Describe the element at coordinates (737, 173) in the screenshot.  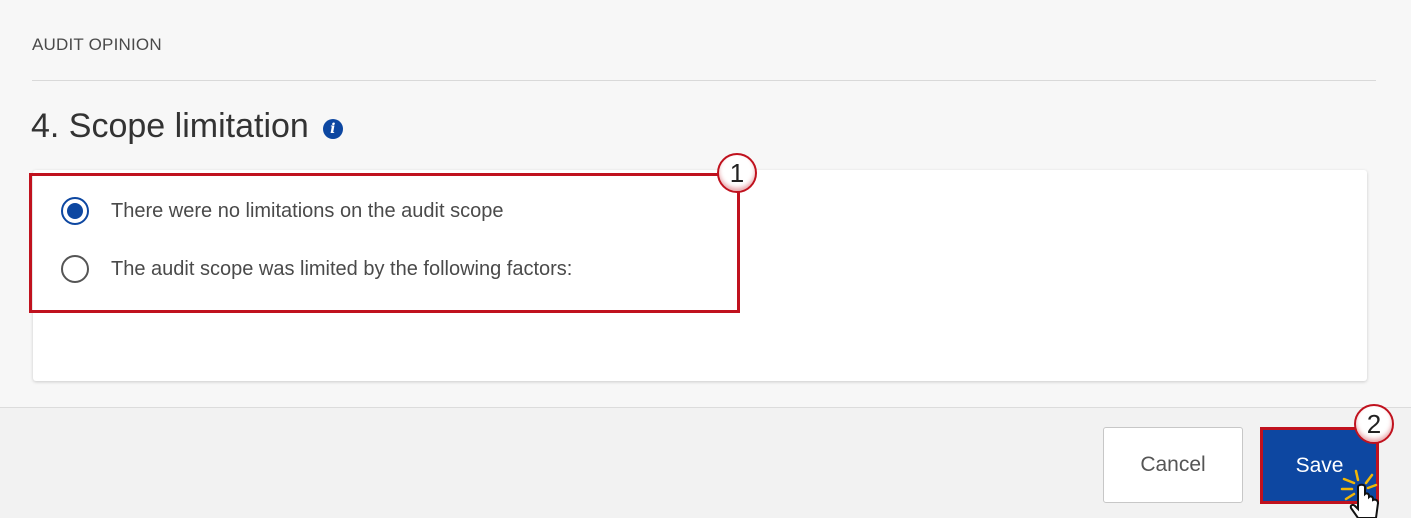
I see `callout-marker-1: 1` at that location.